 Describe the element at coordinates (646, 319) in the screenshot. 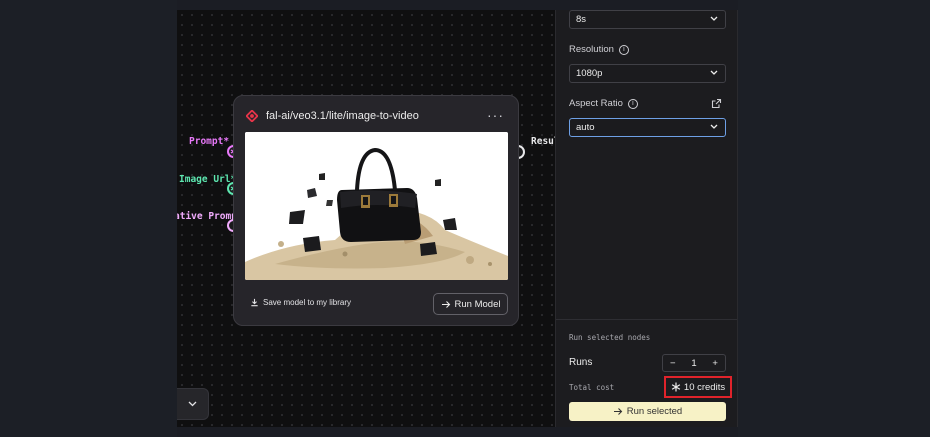

I see `section-divider` at that location.